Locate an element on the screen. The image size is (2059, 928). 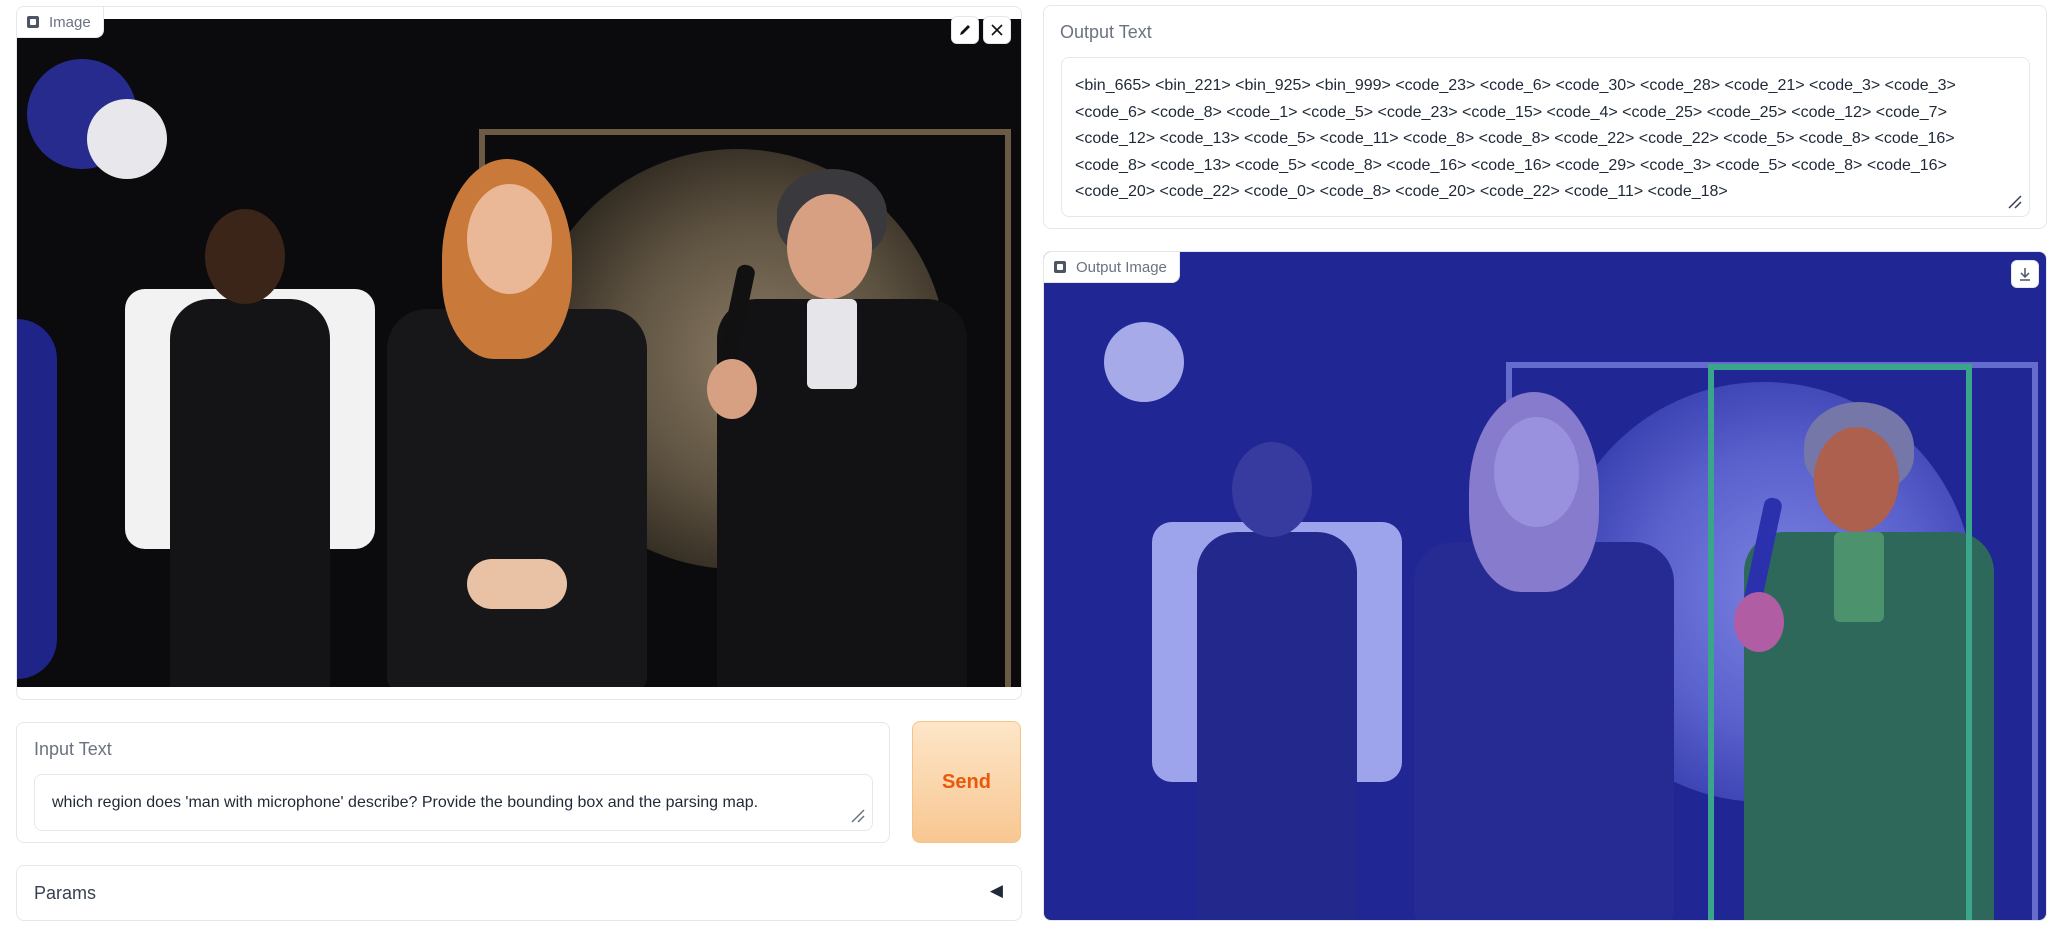
params-toggle-icon: ◀ is located at coordinates (996, 891).